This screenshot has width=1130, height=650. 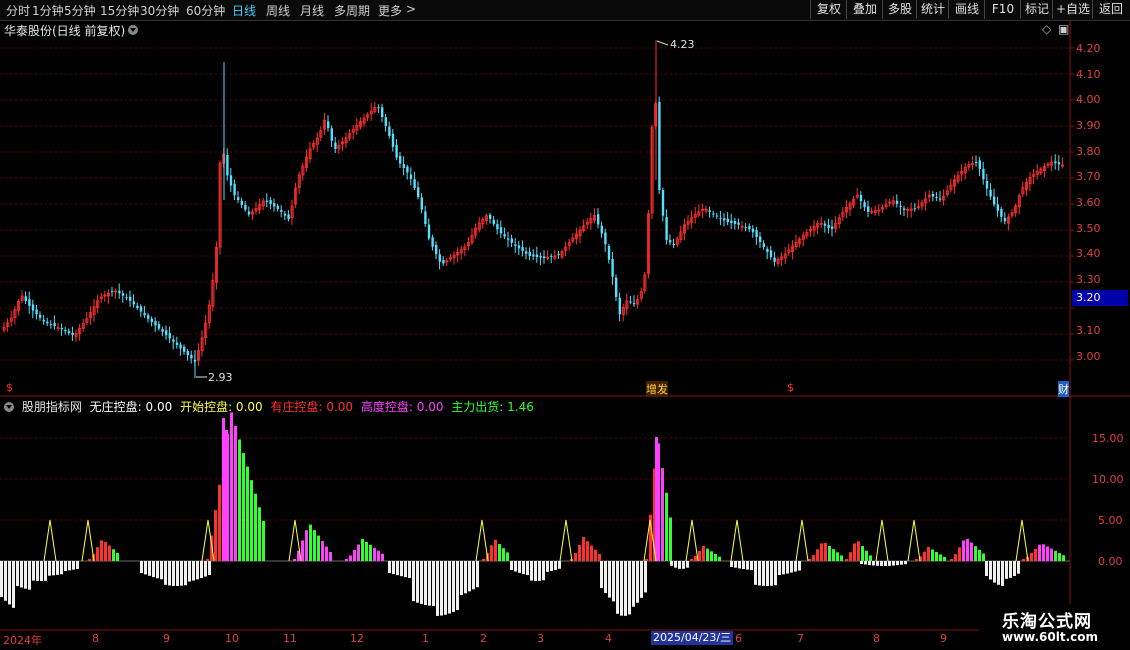 What do you see at coordinates (133, 30) in the screenshot?
I see `title-dropdown-icon` at bounding box center [133, 30].